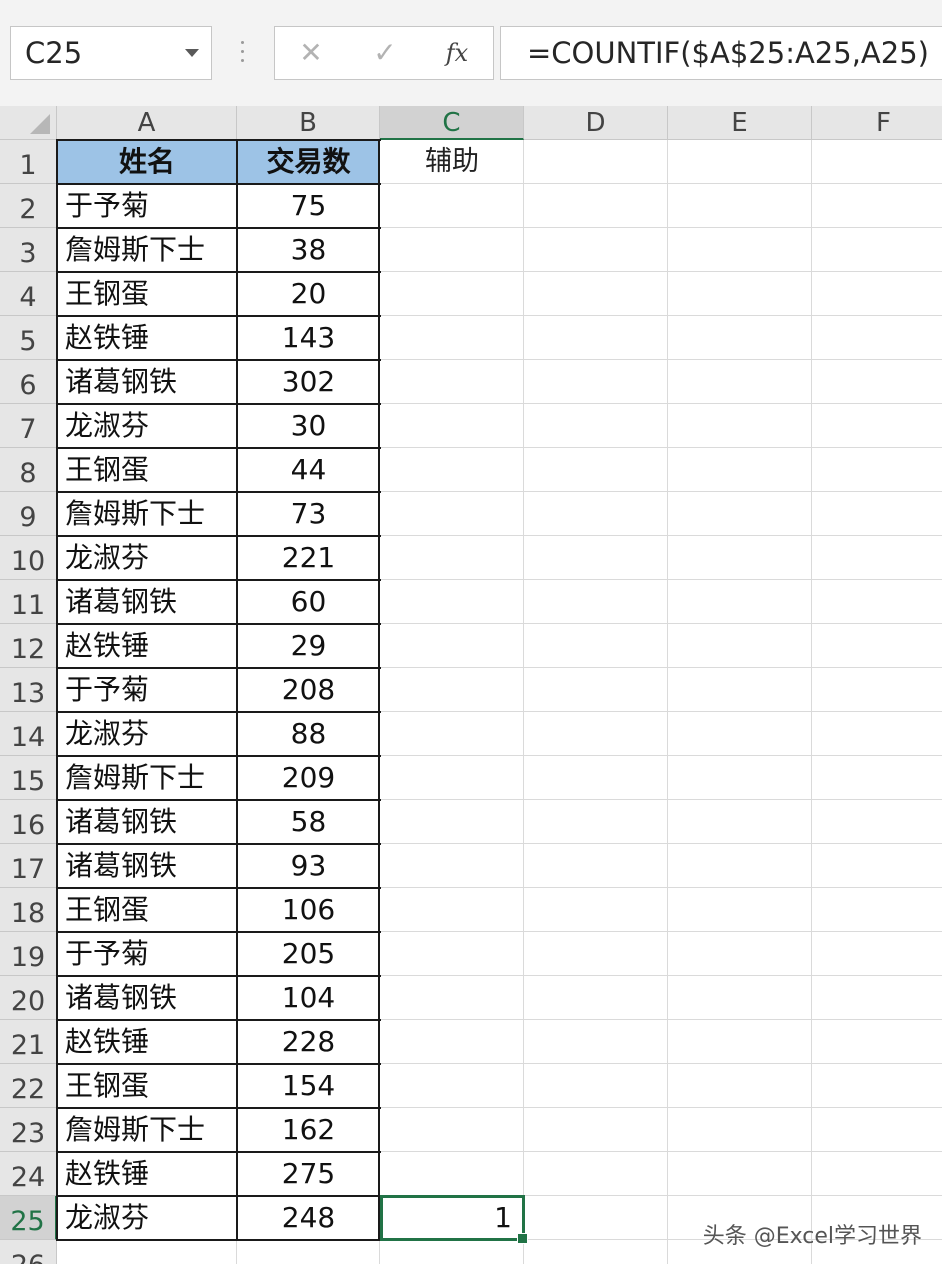  Describe the element at coordinates (28, 294) in the screenshot. I see `row-header-4: 4` at that location.